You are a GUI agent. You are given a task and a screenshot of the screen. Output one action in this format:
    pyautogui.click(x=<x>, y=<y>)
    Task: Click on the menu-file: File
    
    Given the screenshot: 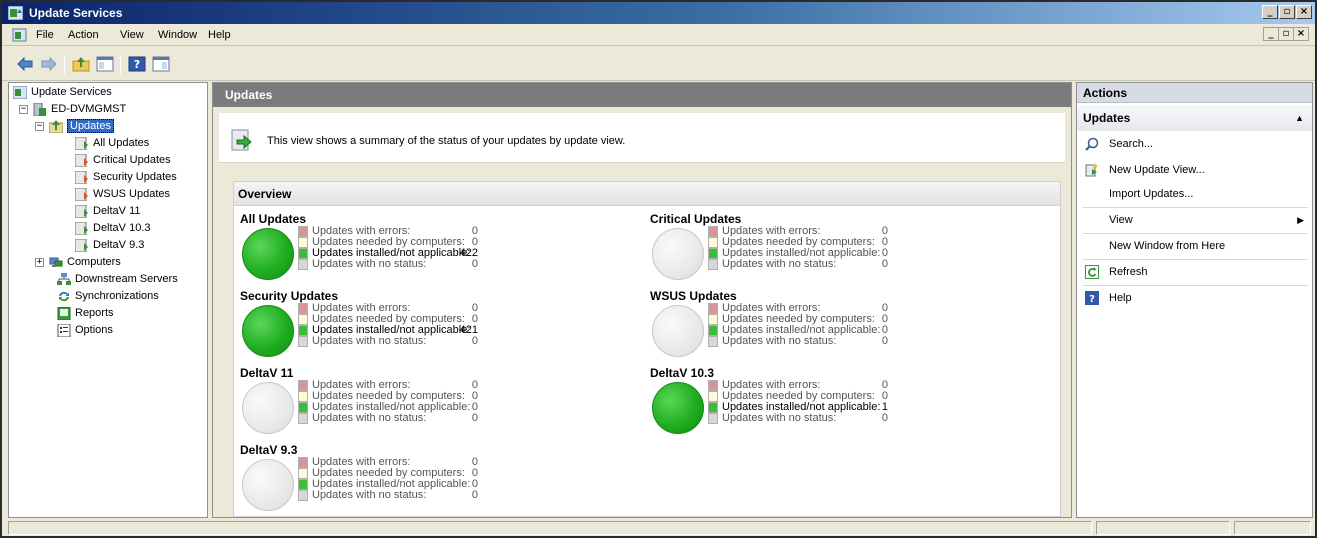 What is the action you would take?
    pyautogui.click(x=45, y=35)
    